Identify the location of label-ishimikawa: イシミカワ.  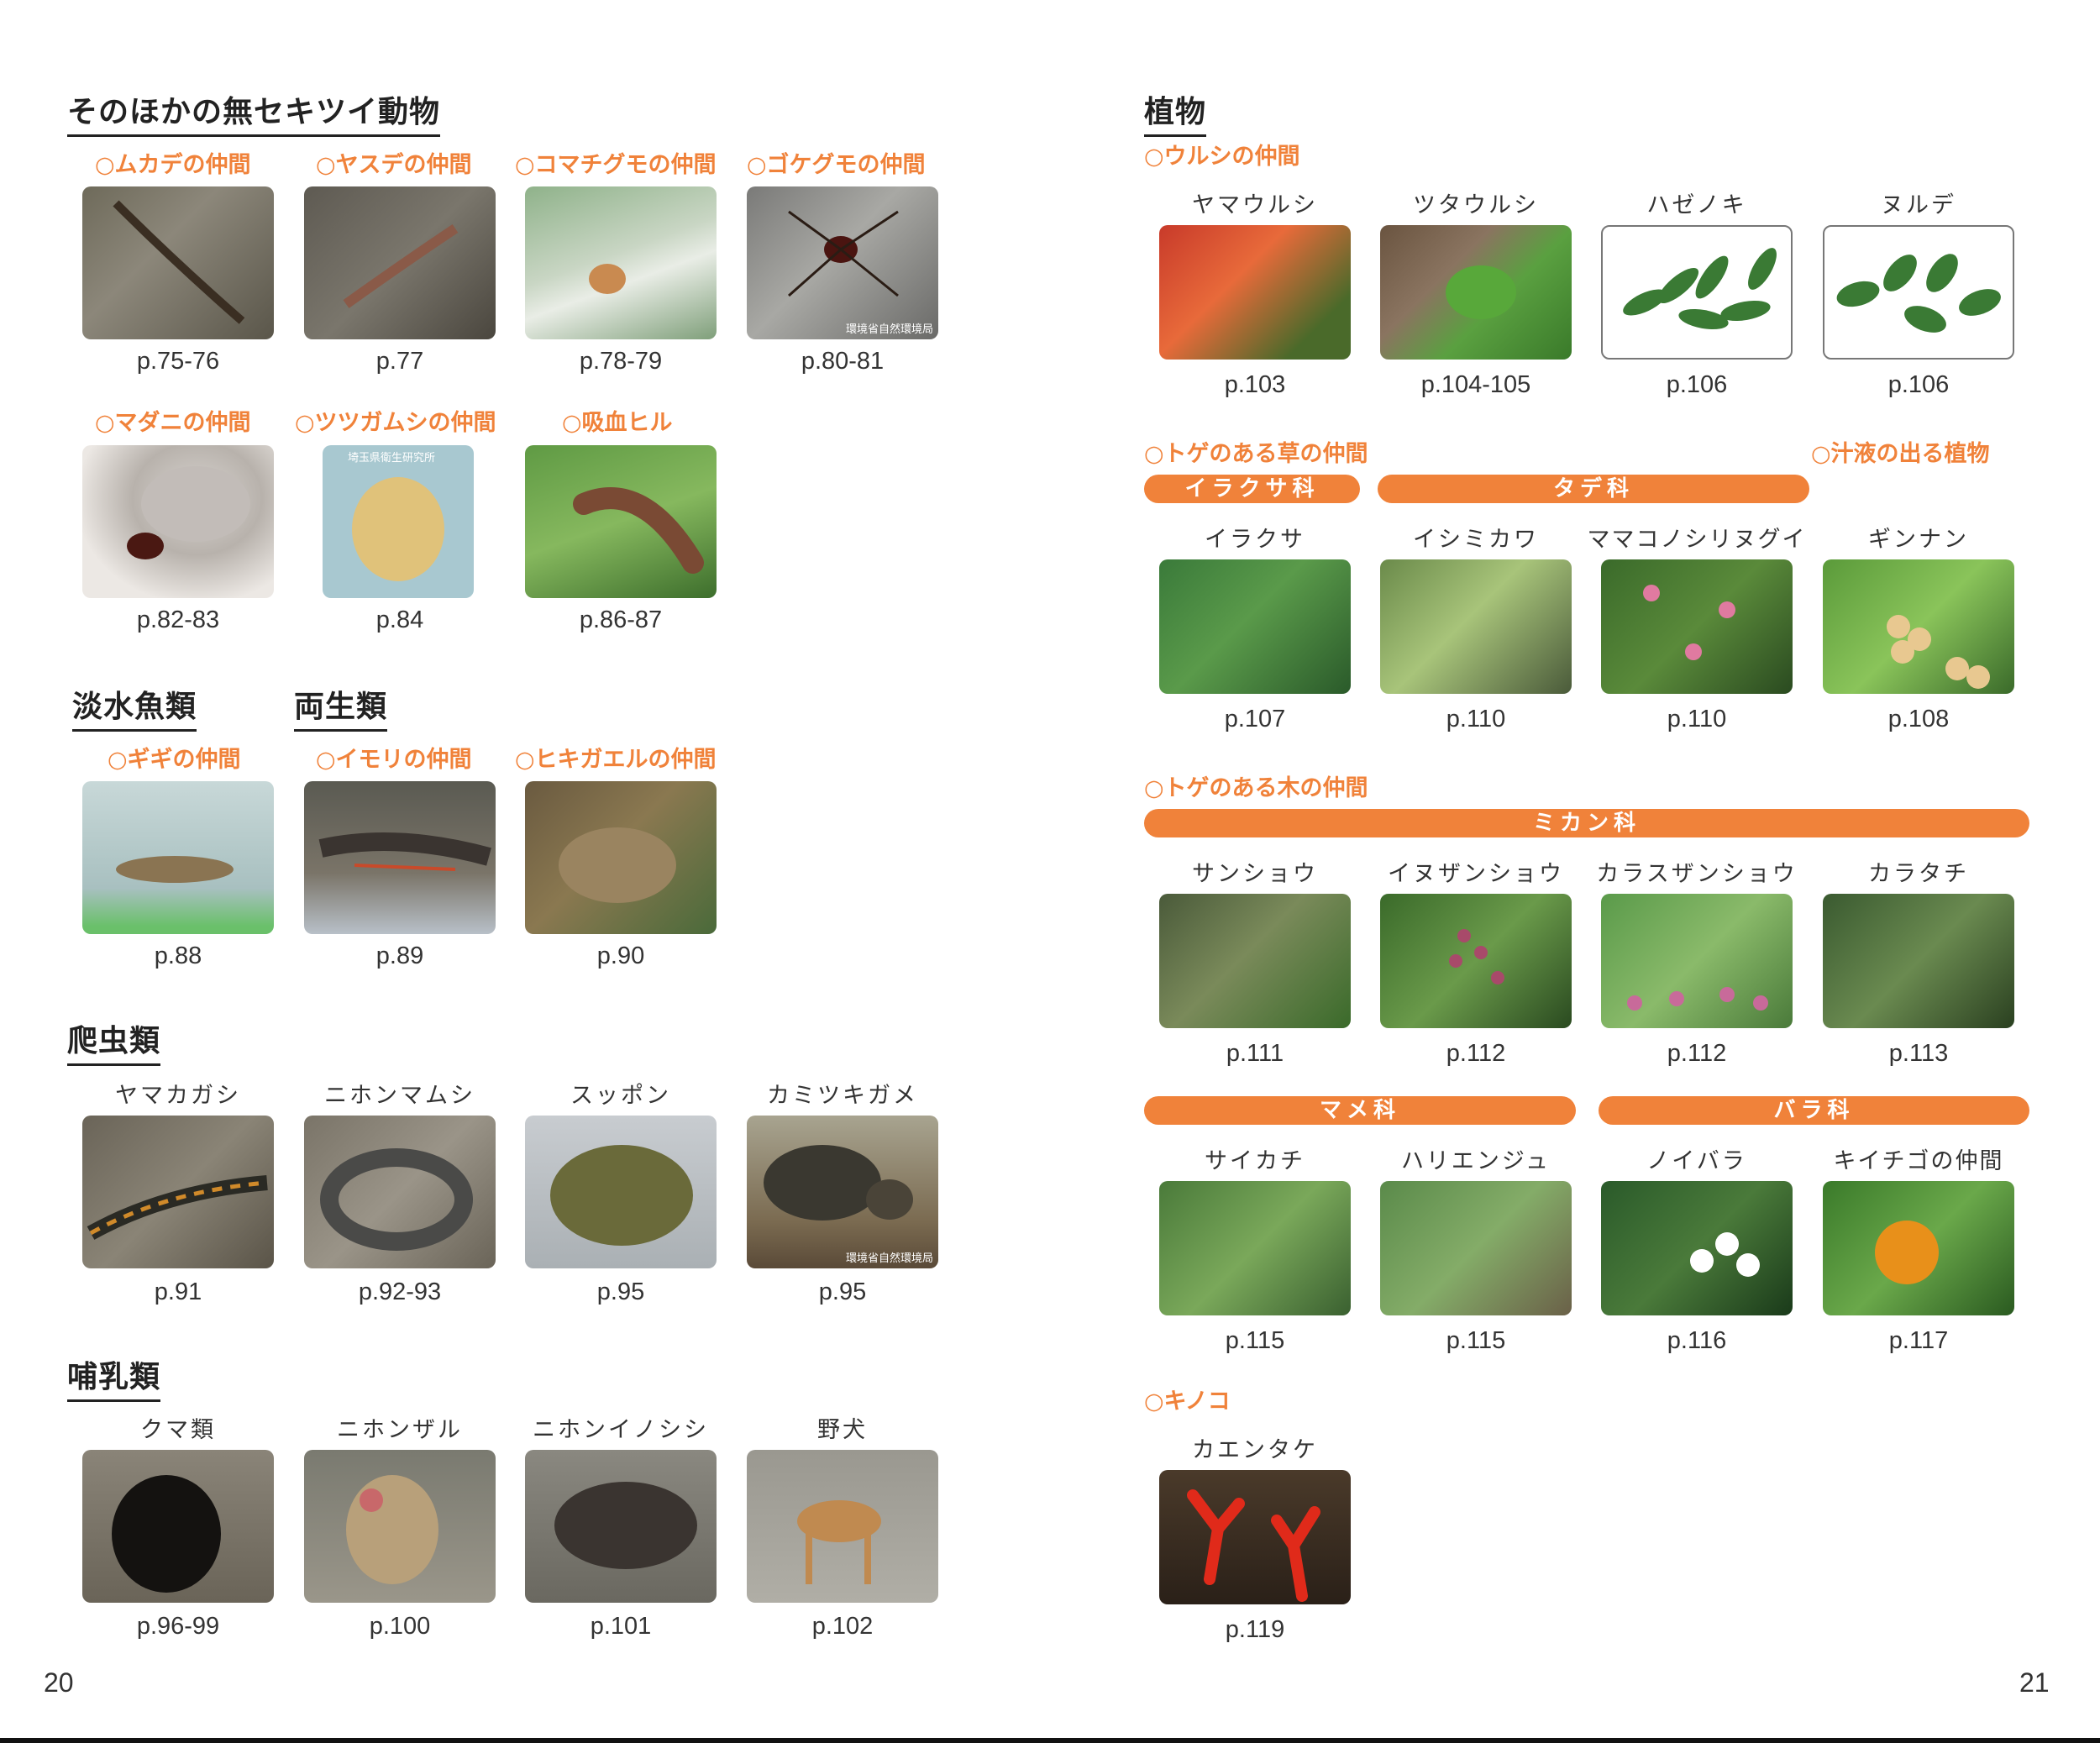
(1476, 540).